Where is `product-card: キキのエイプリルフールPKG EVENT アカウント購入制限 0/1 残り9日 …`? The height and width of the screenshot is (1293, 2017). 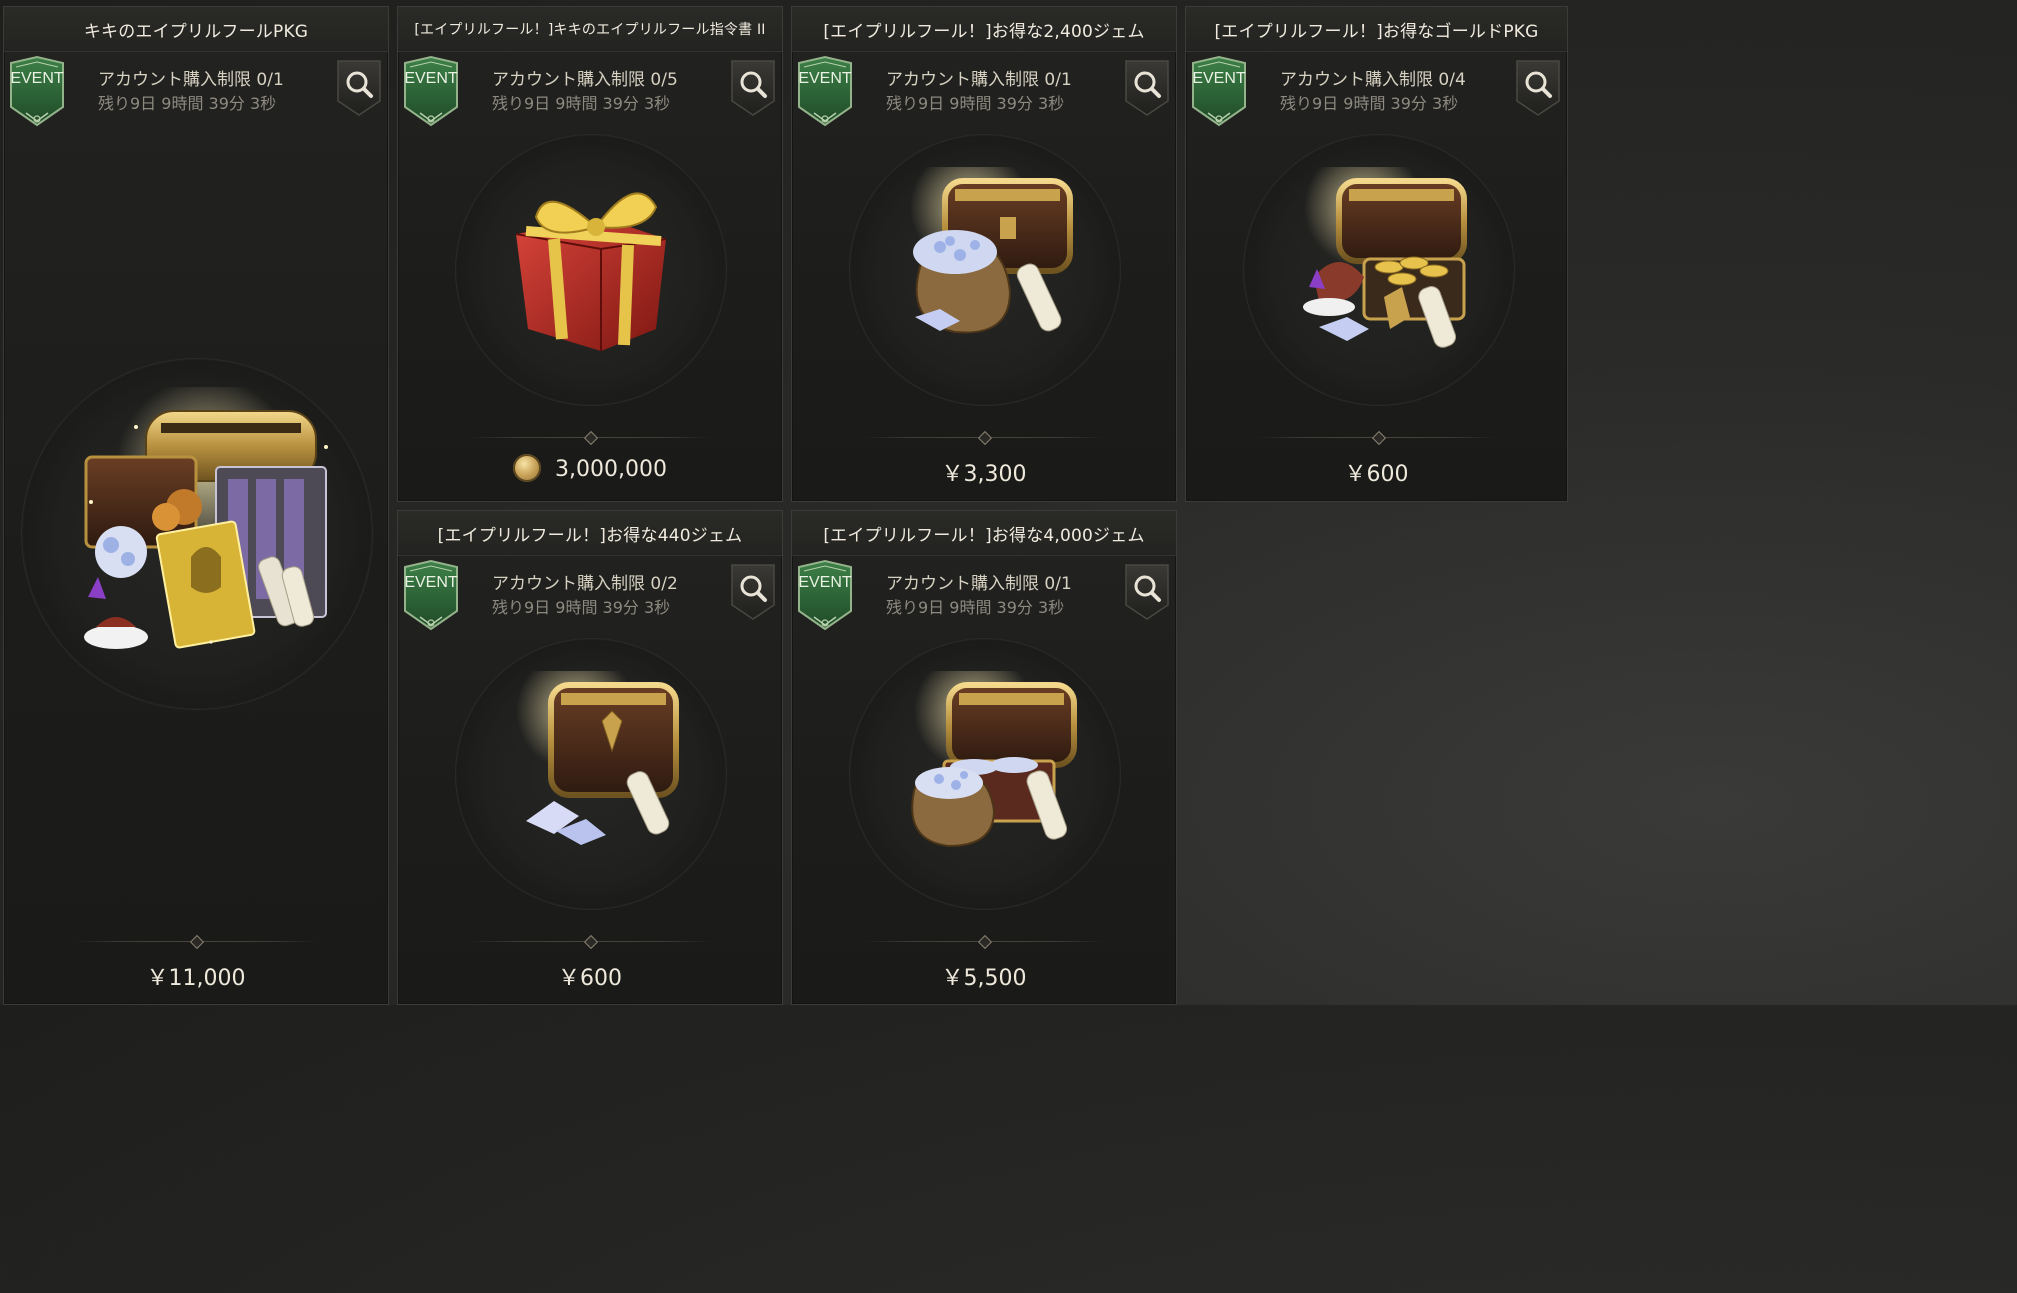
product-card: キキのエイプリルフールPKG EVENT アカウント購入制限 0/1 残り9日 … is located at coordinates (196, 505).